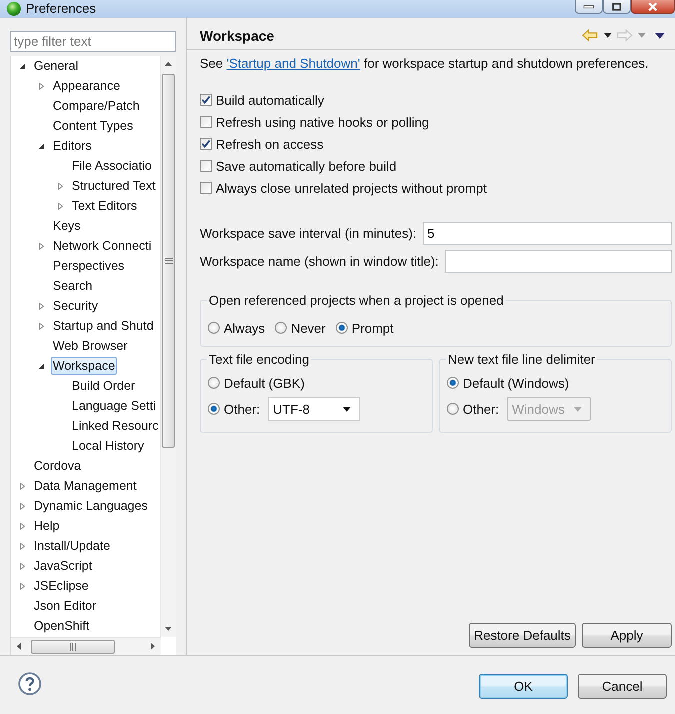  I want to click on tree-item: Web Browser, so click(90, 346).